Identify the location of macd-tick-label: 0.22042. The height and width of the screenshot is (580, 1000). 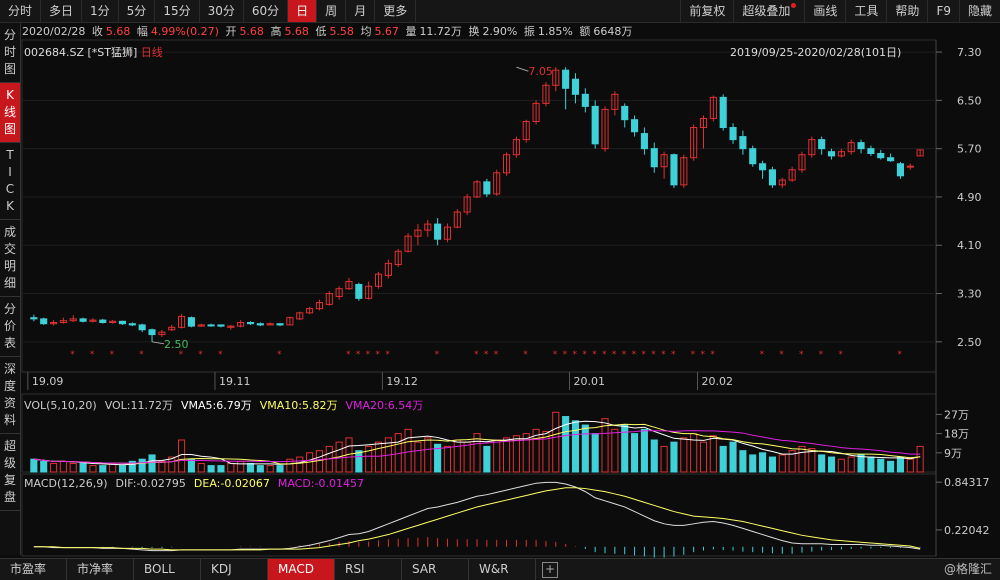
(967, 530).